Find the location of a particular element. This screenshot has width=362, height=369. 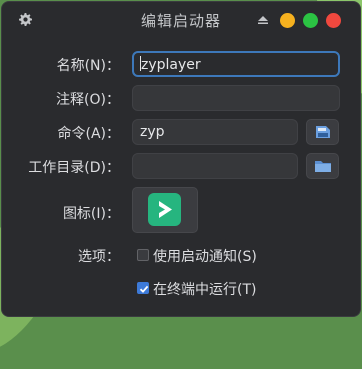

titlebar: 编辑启动器 is located at coordinates (181, 19).